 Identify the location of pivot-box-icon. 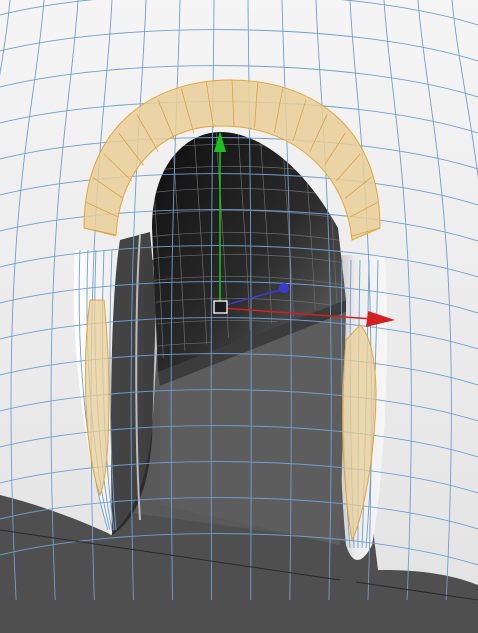
(220, 307).